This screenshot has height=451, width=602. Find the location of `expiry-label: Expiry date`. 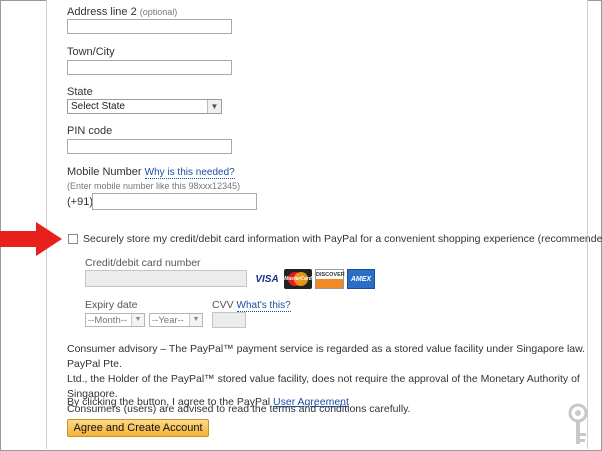

expiry-label: Expiry date is located at coordinates (111, 305).